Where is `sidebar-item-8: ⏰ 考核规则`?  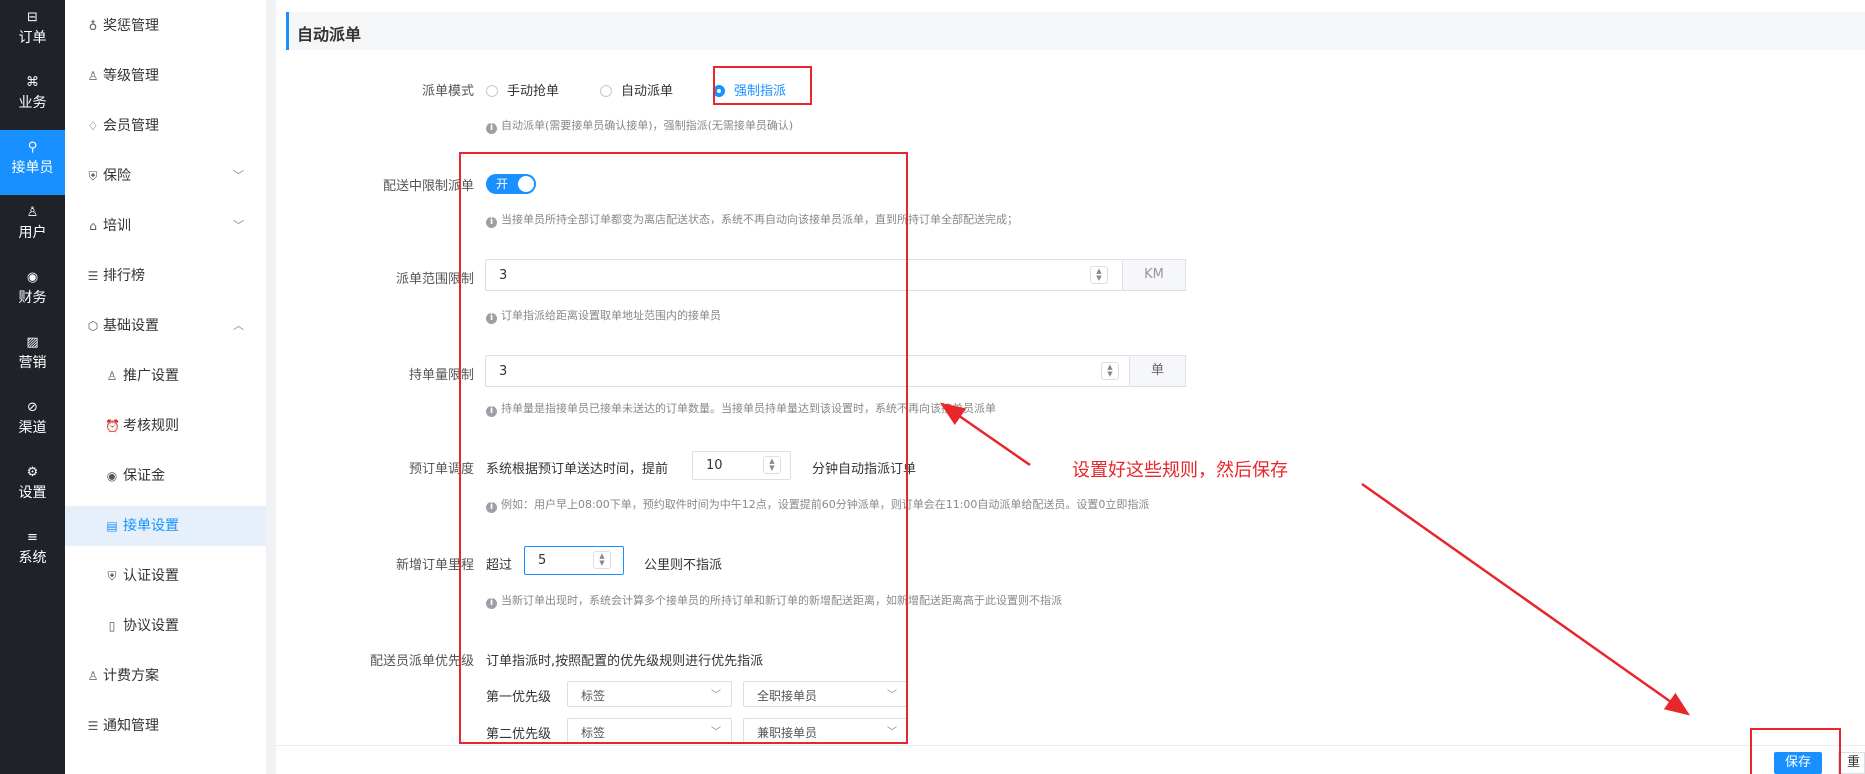 sidebar-item-8: ⏰ 考核规则 is located at coordinates (165, 426).